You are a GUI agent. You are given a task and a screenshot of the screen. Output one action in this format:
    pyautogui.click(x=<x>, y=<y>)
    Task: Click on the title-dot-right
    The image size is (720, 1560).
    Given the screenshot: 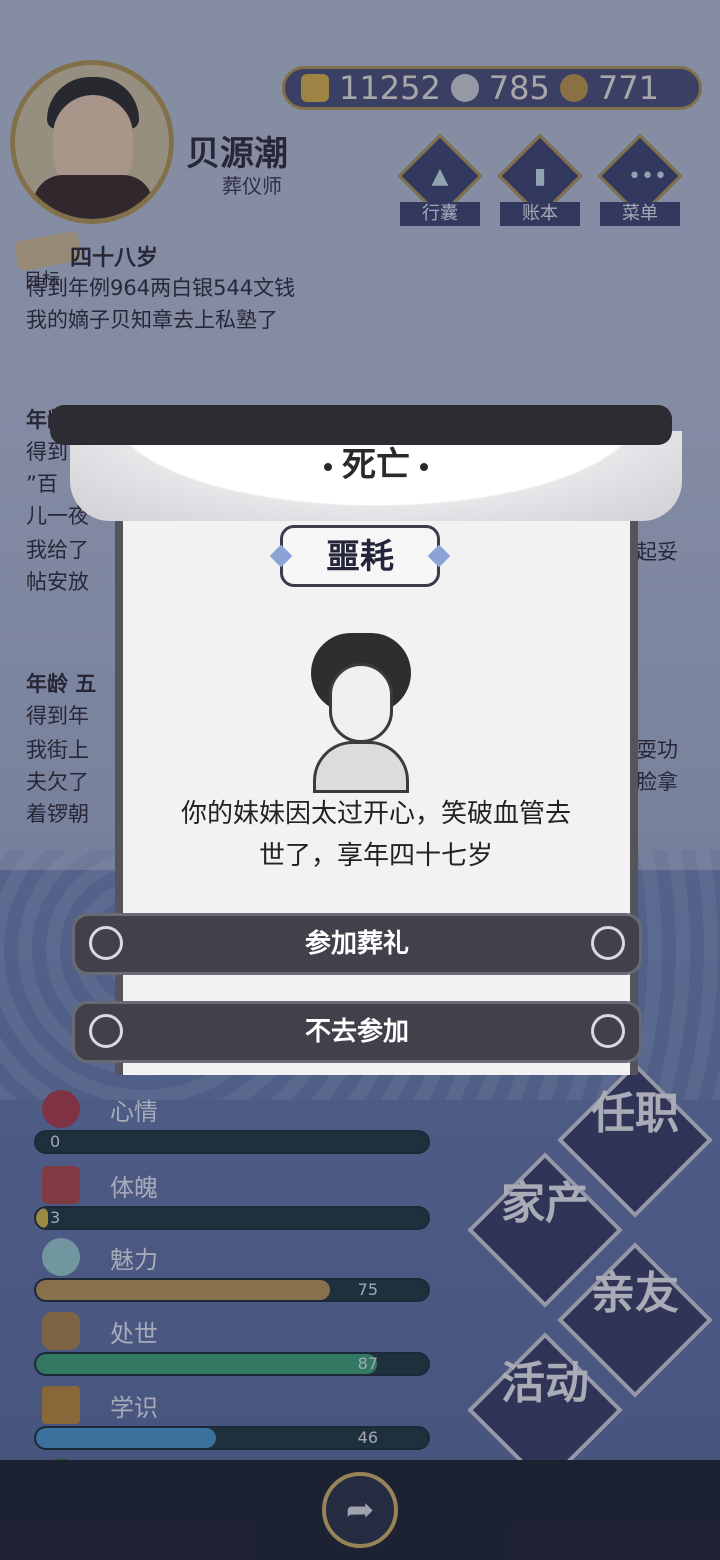 What is the action you would take?
    pyautogui.click(x=424, y=466)
    